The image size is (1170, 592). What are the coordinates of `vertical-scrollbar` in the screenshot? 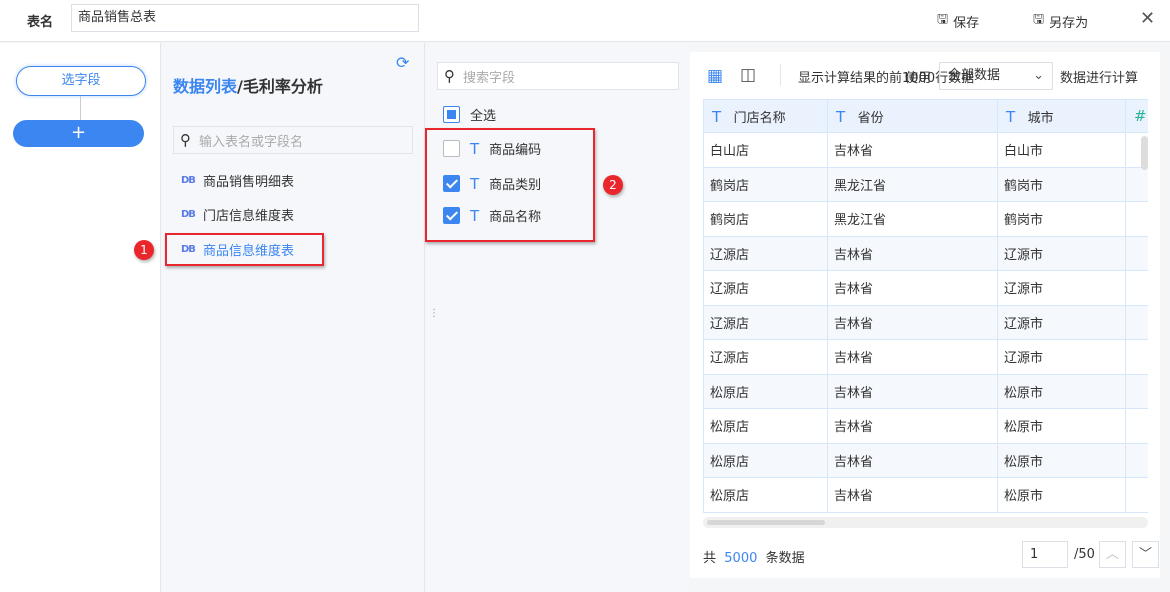 It's located at (1144, 153).